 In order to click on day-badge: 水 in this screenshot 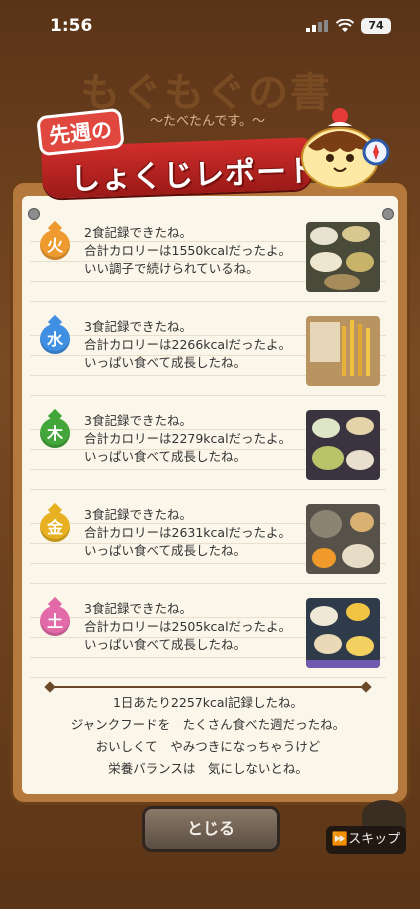, I will do `click(55, 336)`.